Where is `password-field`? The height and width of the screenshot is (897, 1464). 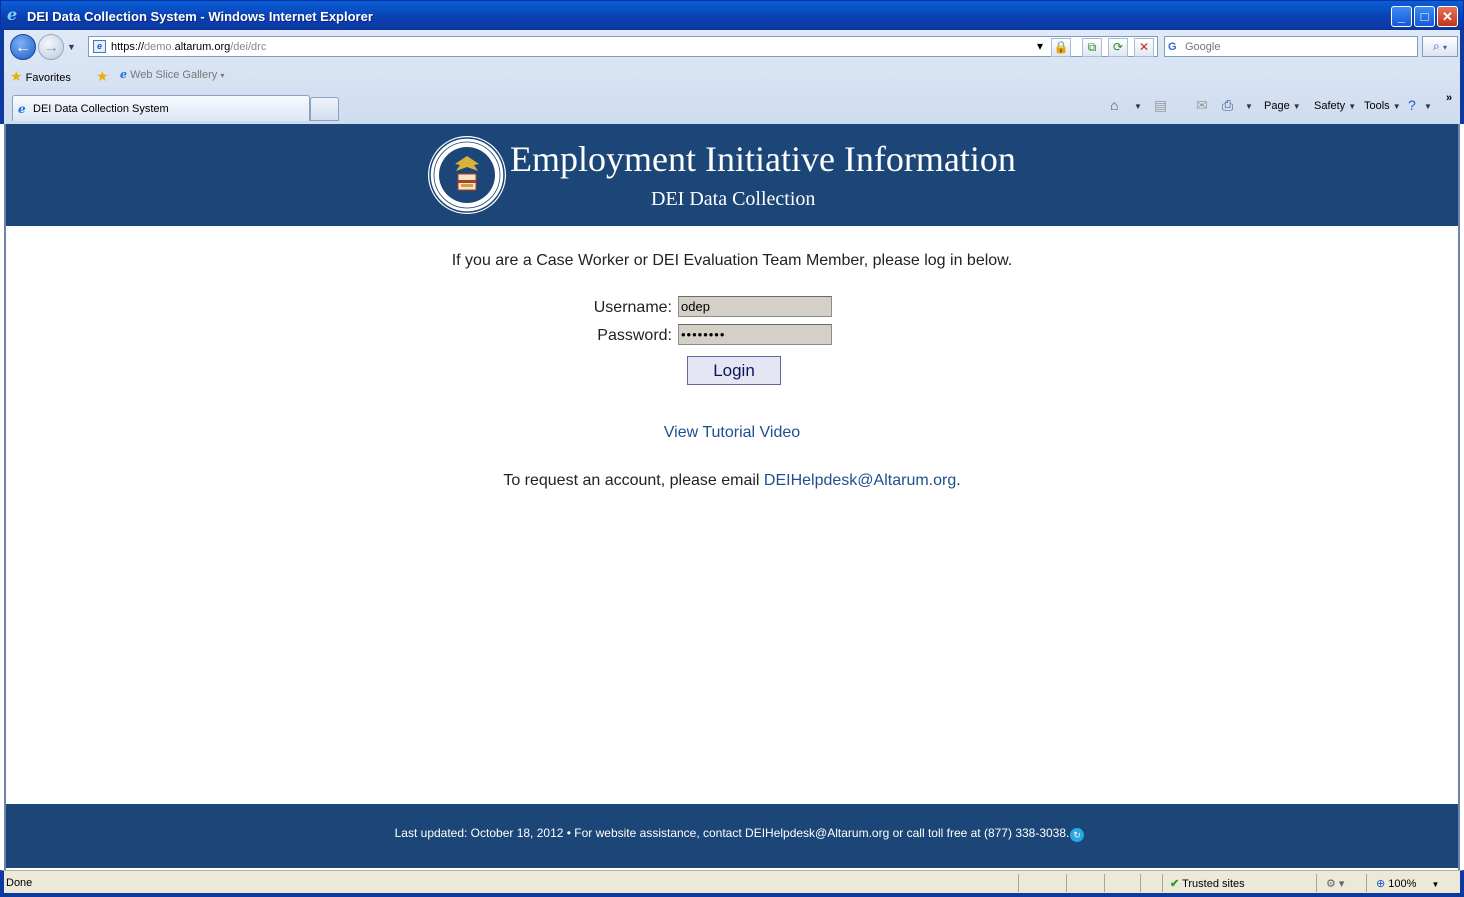 password-field is located at coordinates (755, 334).